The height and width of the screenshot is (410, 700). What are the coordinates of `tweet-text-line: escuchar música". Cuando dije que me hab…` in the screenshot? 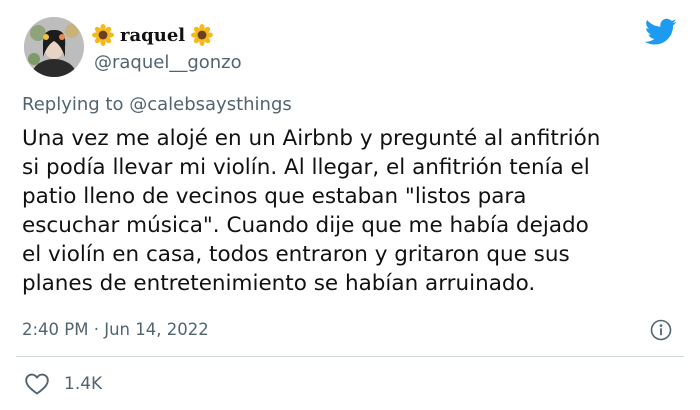 It's located at (305, 225).